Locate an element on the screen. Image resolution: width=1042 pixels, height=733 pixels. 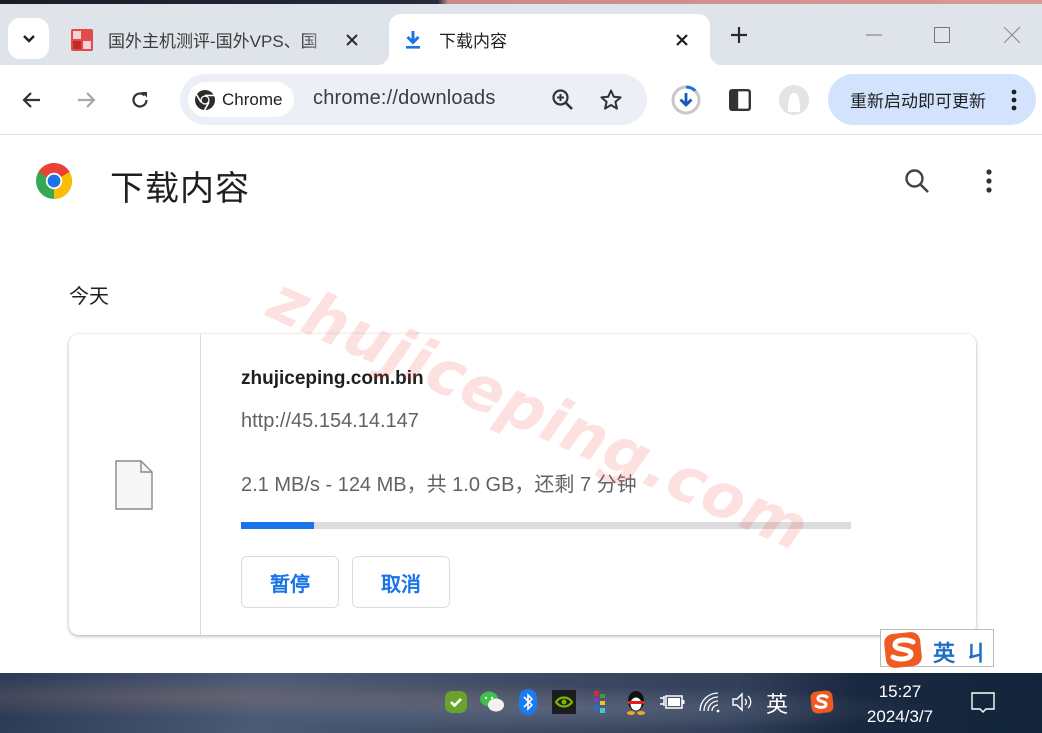
qq-icon is located at coordinates (636, 703).